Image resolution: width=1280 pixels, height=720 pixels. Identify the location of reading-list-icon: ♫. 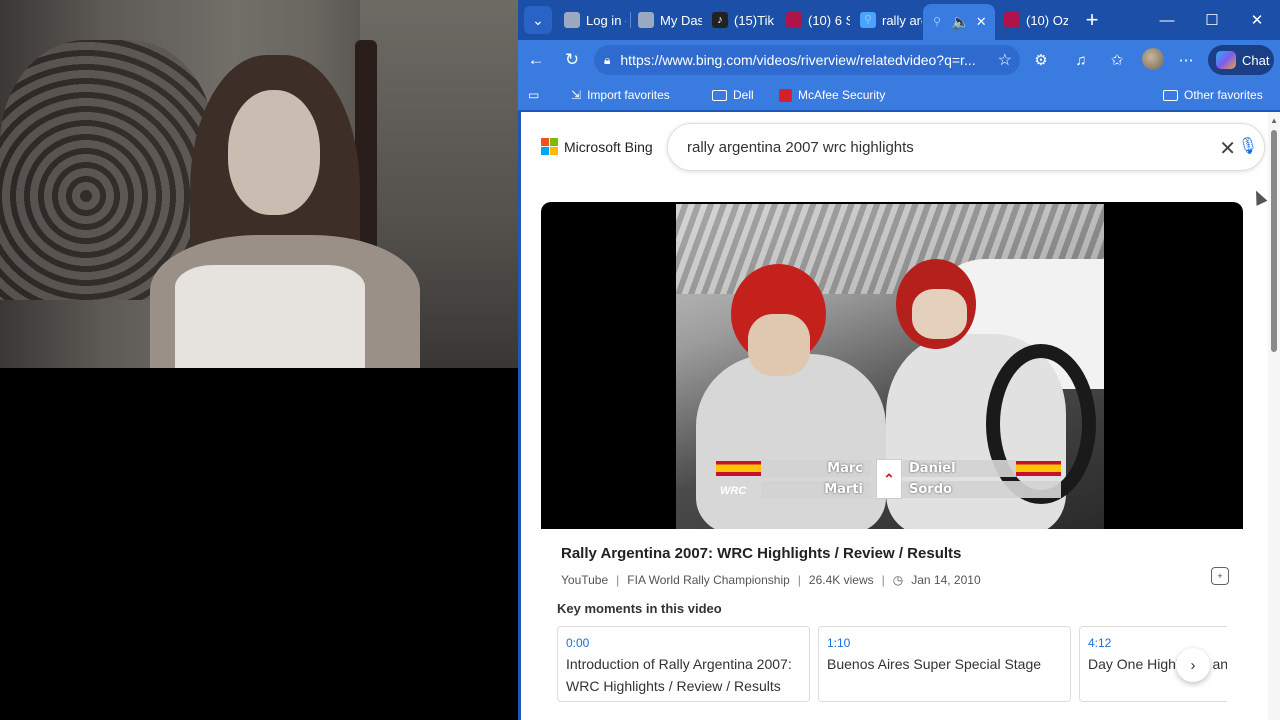
(1081, 60).